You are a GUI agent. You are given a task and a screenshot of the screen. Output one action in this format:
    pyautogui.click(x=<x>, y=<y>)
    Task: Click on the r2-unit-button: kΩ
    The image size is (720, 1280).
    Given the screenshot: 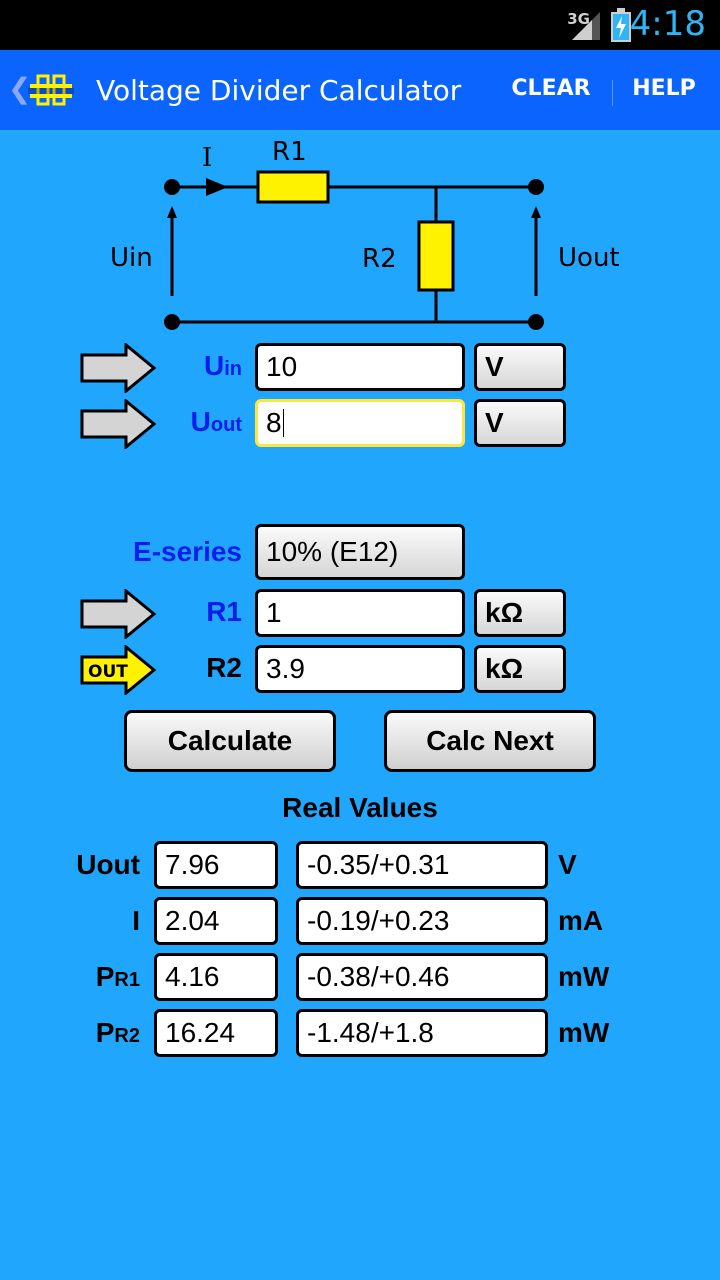 What is the action you would take?
    pyautogui.click(x=520, y=669)
    